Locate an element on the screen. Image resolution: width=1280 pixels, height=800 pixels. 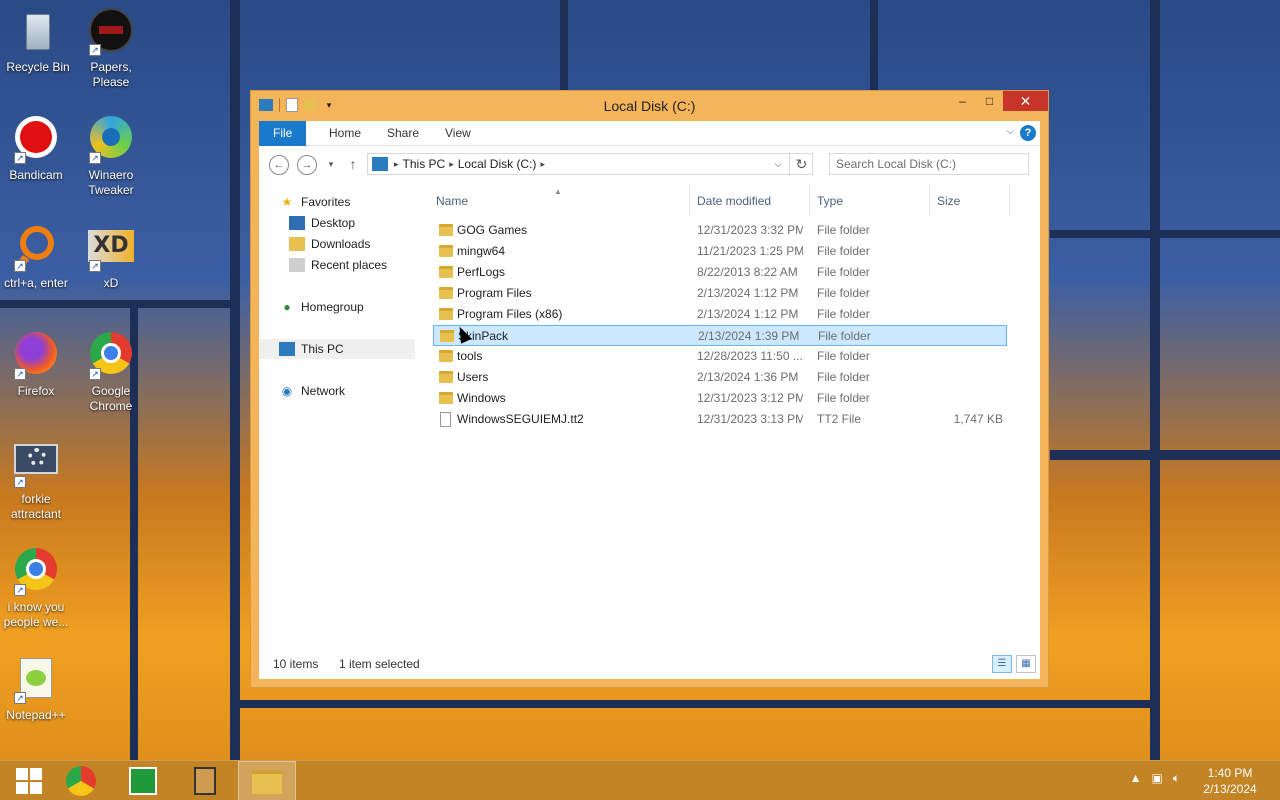
file-row-selected: SkinPack 2/13/2024 1:39 PM File folder is located at coordinates (720, 335).